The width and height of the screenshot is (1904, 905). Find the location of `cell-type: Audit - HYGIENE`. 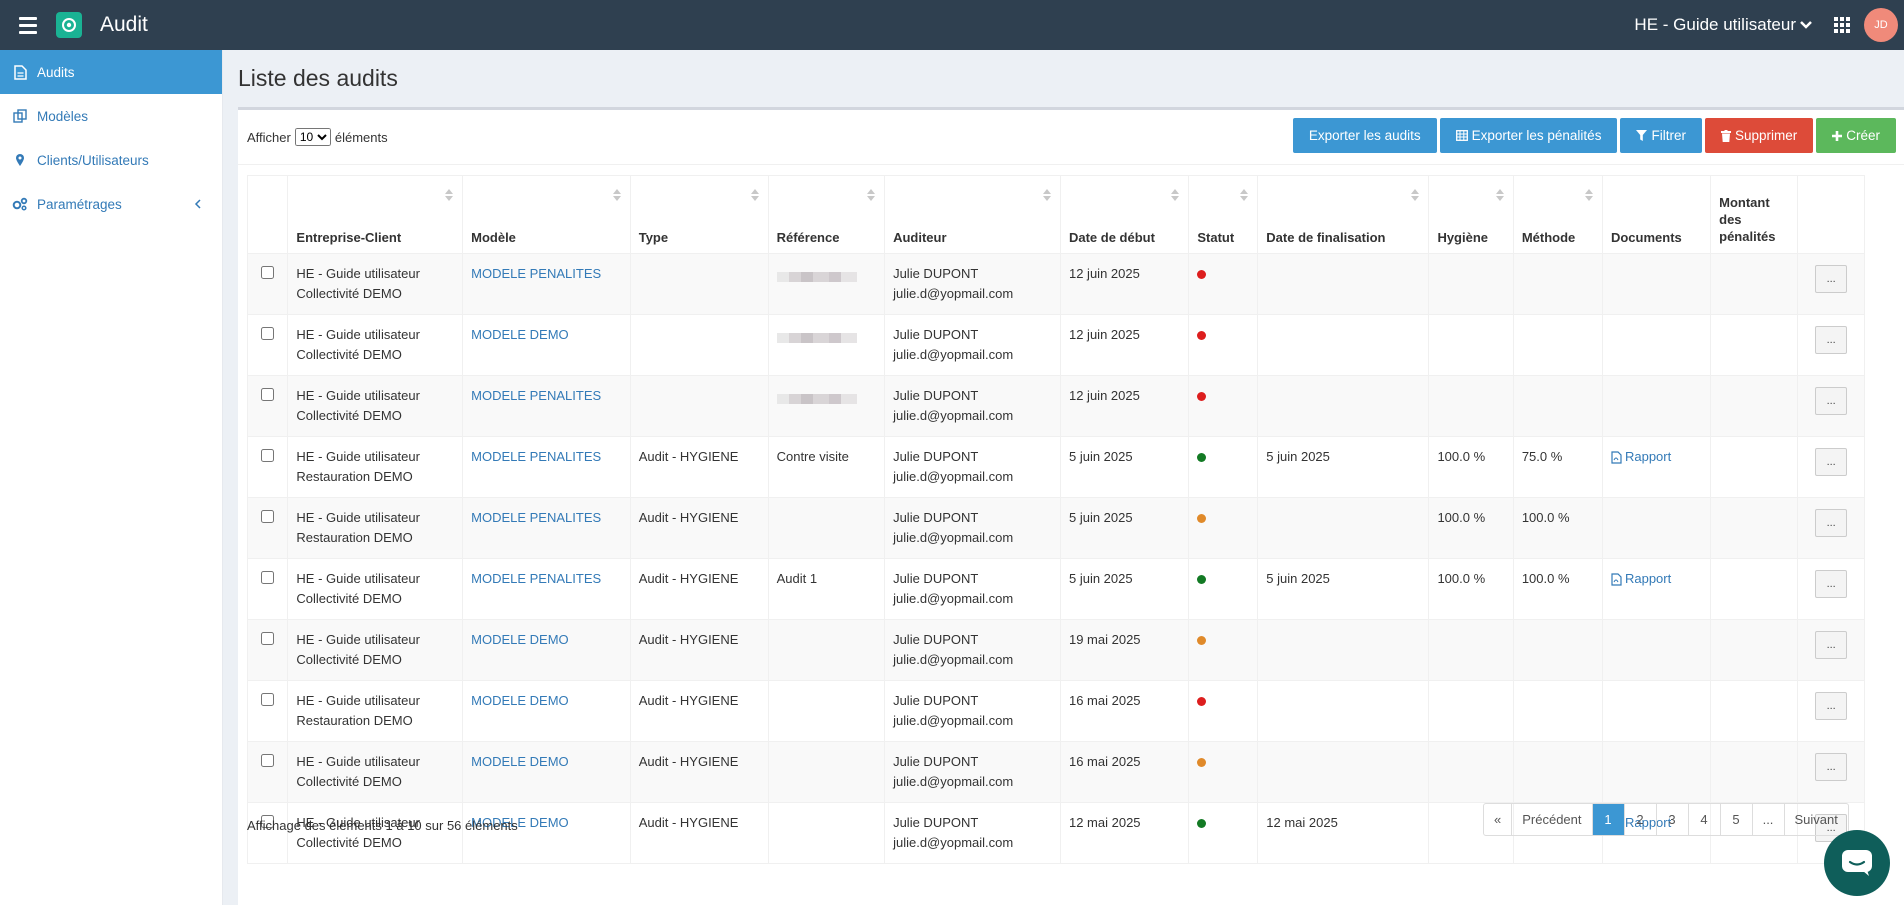

cell-type: Audit - HYGIENE is located at coordinates (699, 528).